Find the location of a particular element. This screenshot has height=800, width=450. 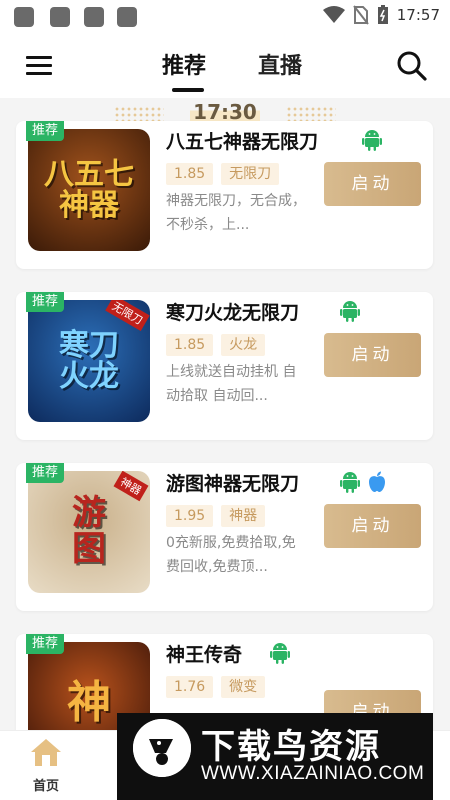

status-bar: 17:57 is located at coordinates (225, 17).